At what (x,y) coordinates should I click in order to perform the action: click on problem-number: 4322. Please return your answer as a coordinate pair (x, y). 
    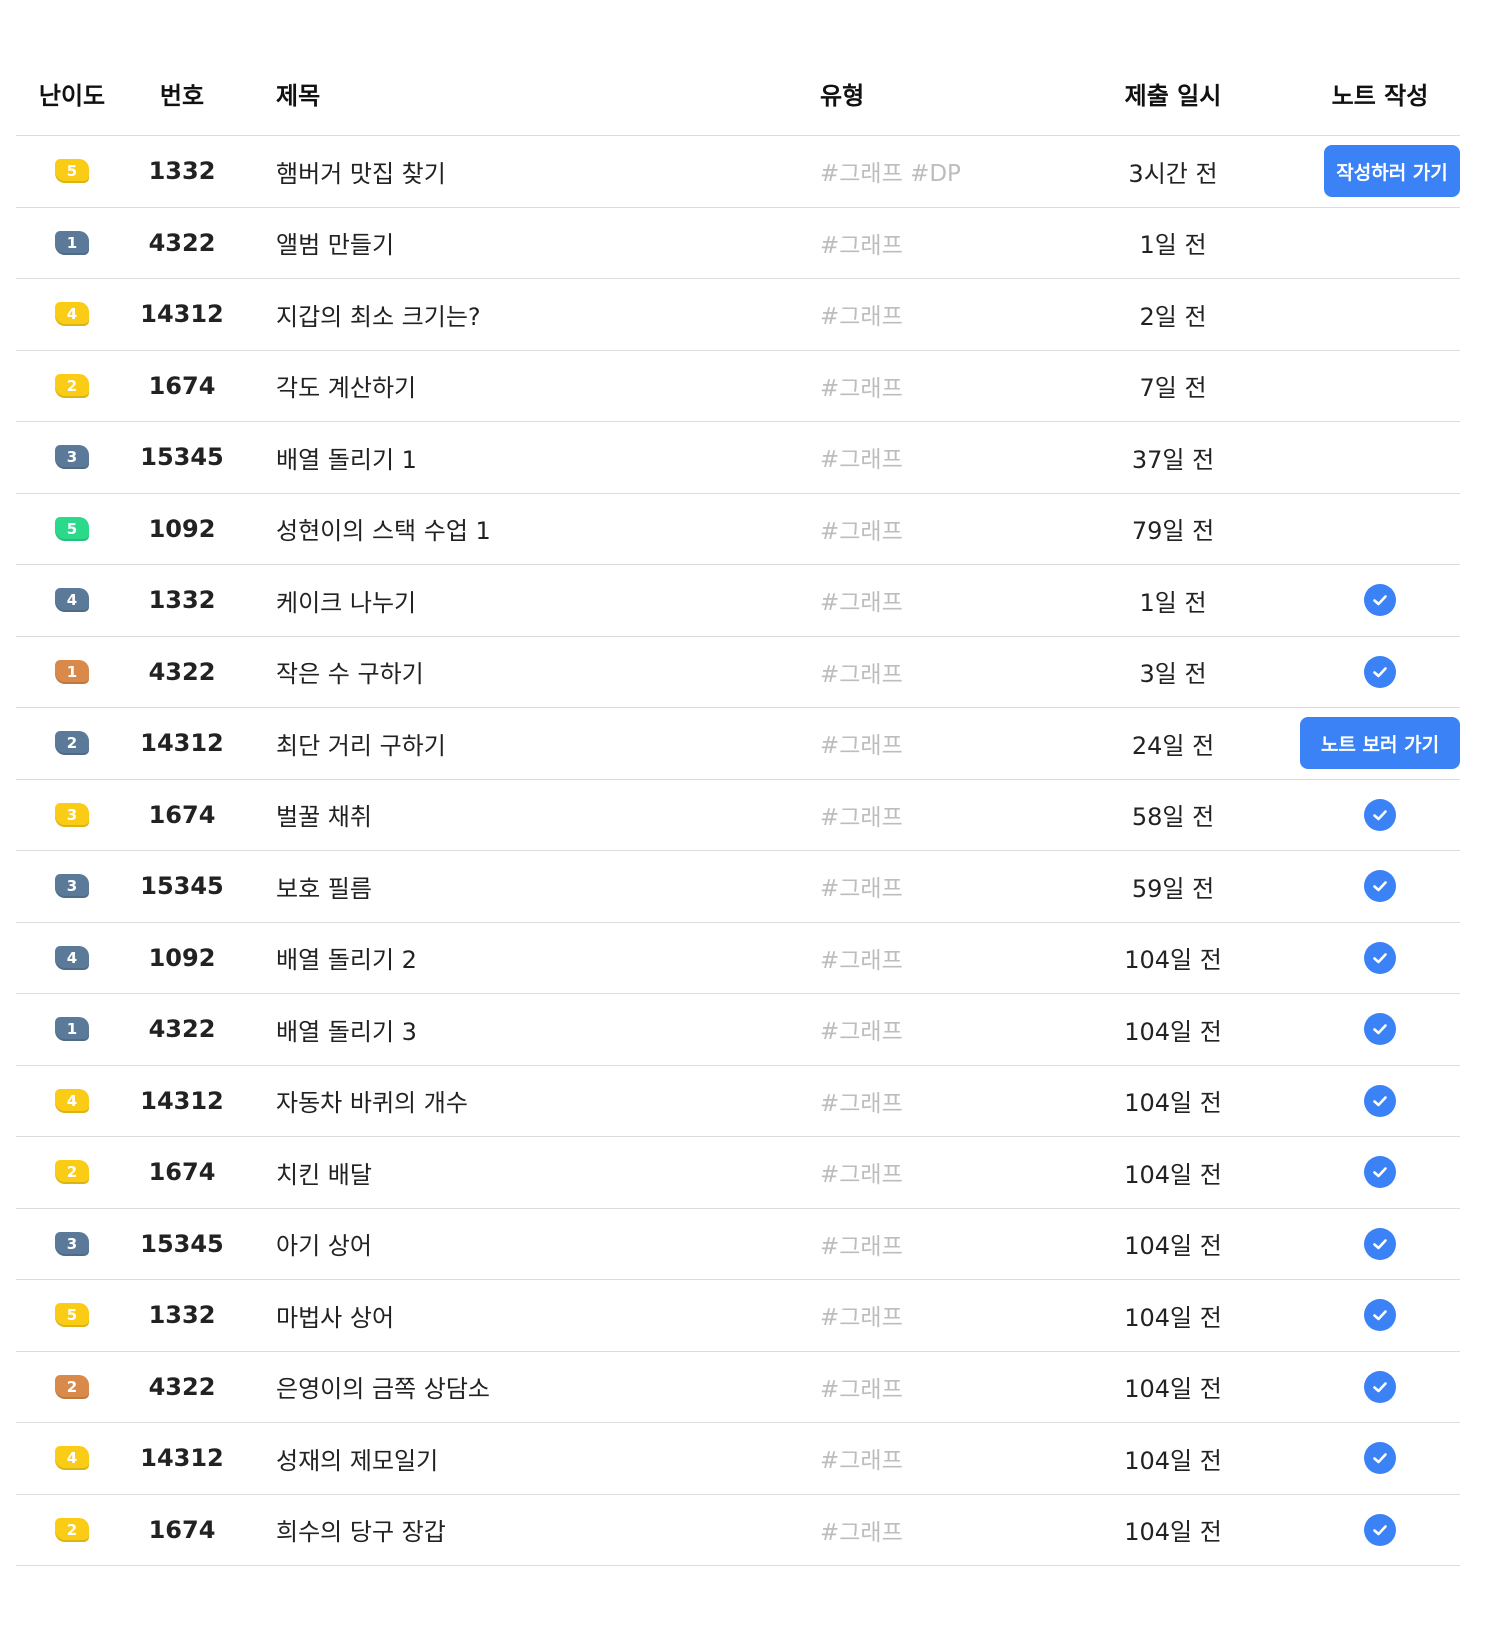
    Looking at the image, I should click on (182, 242).